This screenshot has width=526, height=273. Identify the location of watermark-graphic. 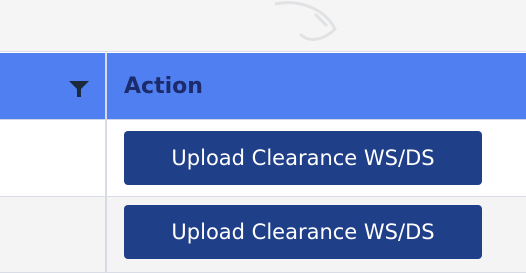
(305, 21).